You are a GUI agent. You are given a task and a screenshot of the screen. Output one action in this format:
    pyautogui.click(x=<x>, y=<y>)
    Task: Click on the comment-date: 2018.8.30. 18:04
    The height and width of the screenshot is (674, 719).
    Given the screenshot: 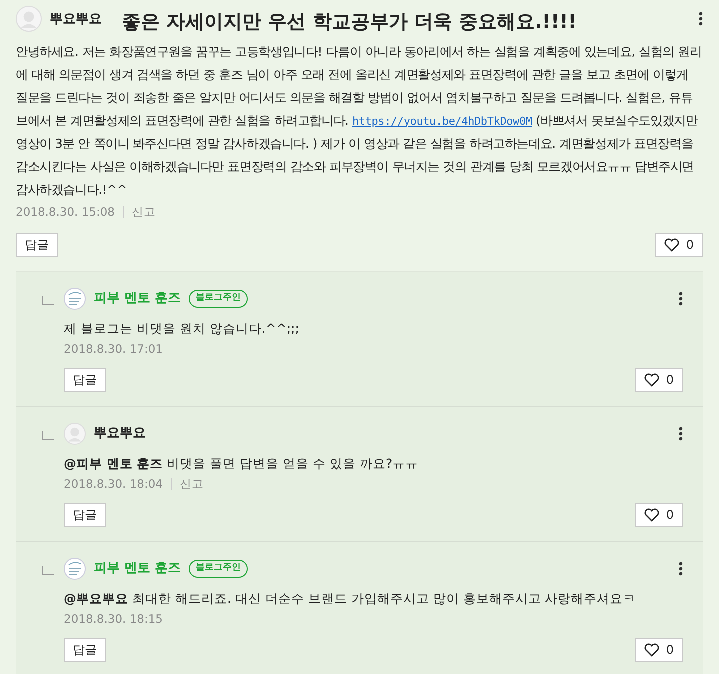 What is the action you would take?
    pyautogui.click(x=113, y=484)
    